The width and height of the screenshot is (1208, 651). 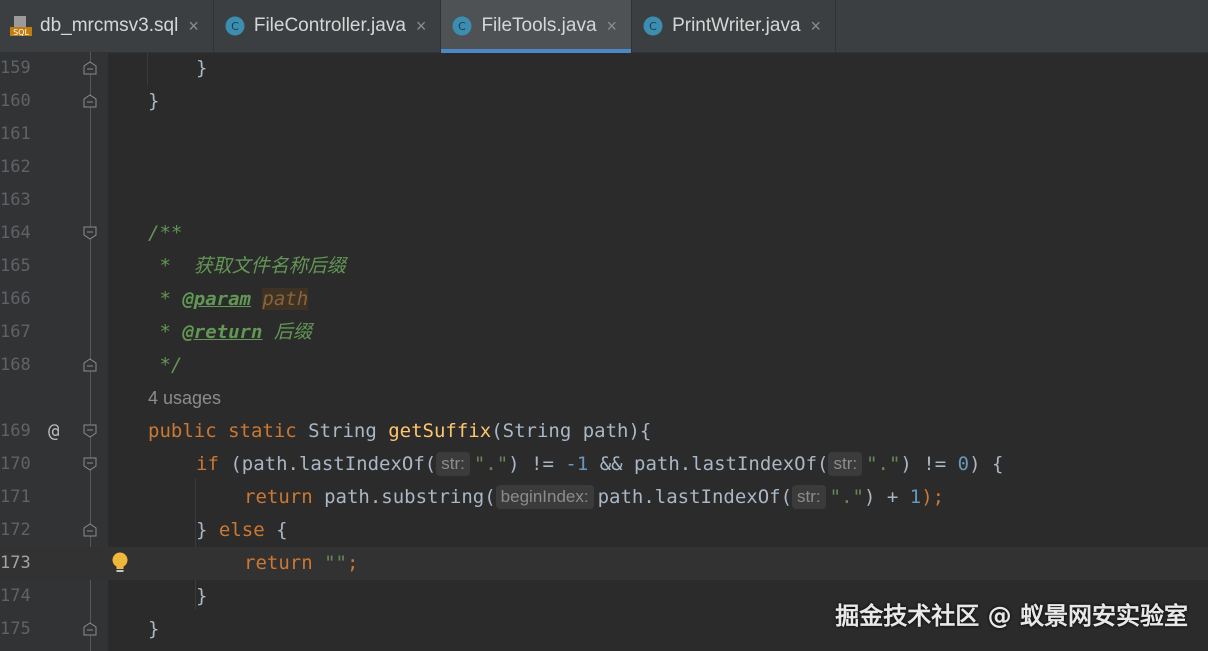 I want to click on code-line: 172 } else {, so click(x=604, y=530).